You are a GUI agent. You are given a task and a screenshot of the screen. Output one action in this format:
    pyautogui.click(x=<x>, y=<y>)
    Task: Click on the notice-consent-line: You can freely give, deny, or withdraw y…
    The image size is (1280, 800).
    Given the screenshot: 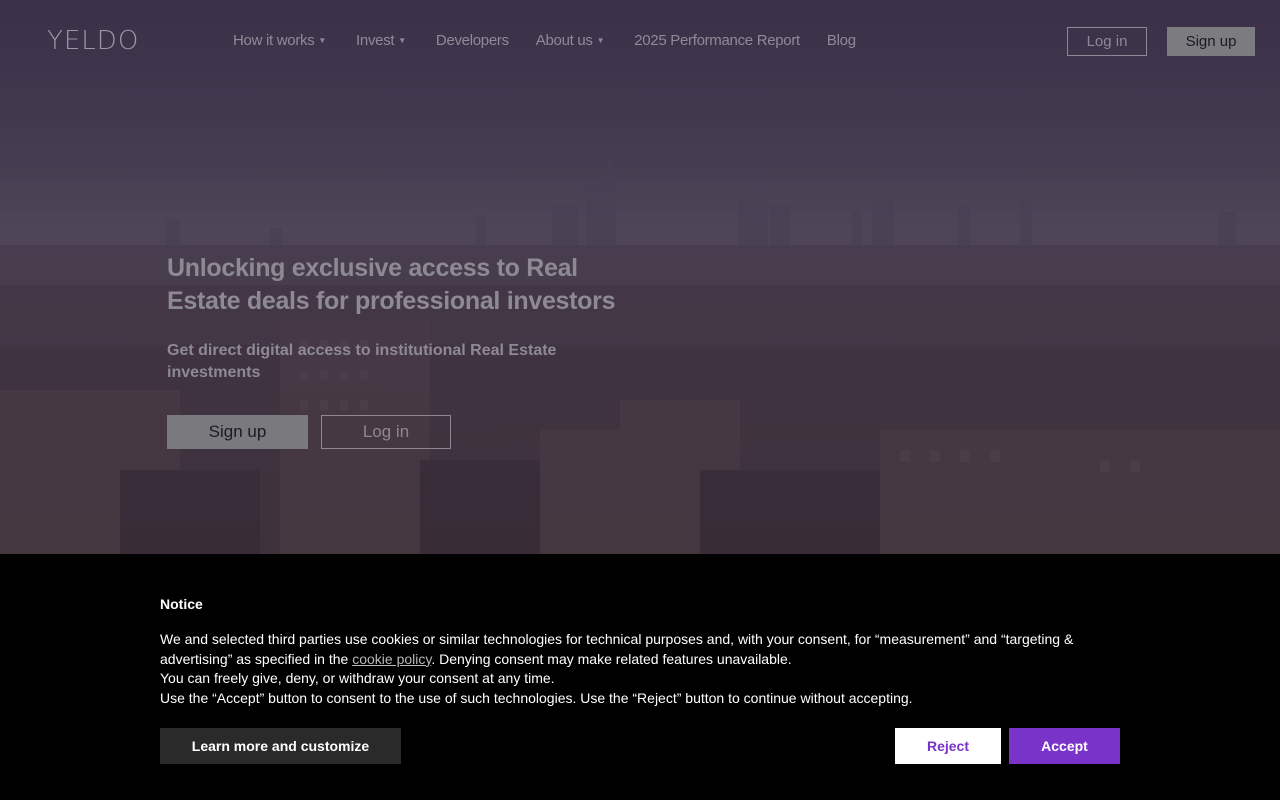 What is the action you would take?
    pyautogui.click(x=357, y=678)
    